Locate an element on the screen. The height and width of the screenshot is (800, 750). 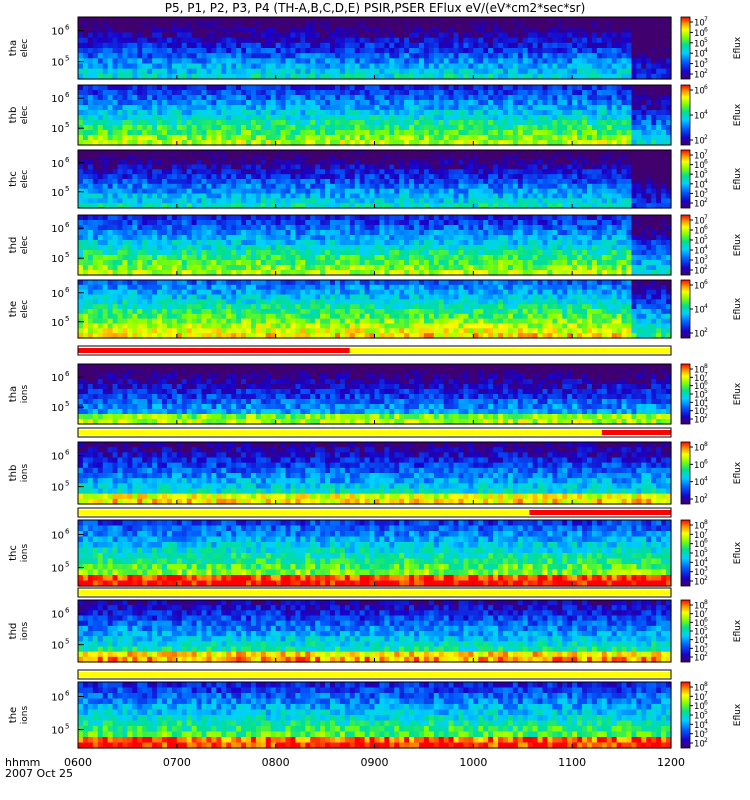
panel-thd-elec: thd elec10 610 510 710 610 510 410 310 2Eflux is located at coordinates (375, 245).